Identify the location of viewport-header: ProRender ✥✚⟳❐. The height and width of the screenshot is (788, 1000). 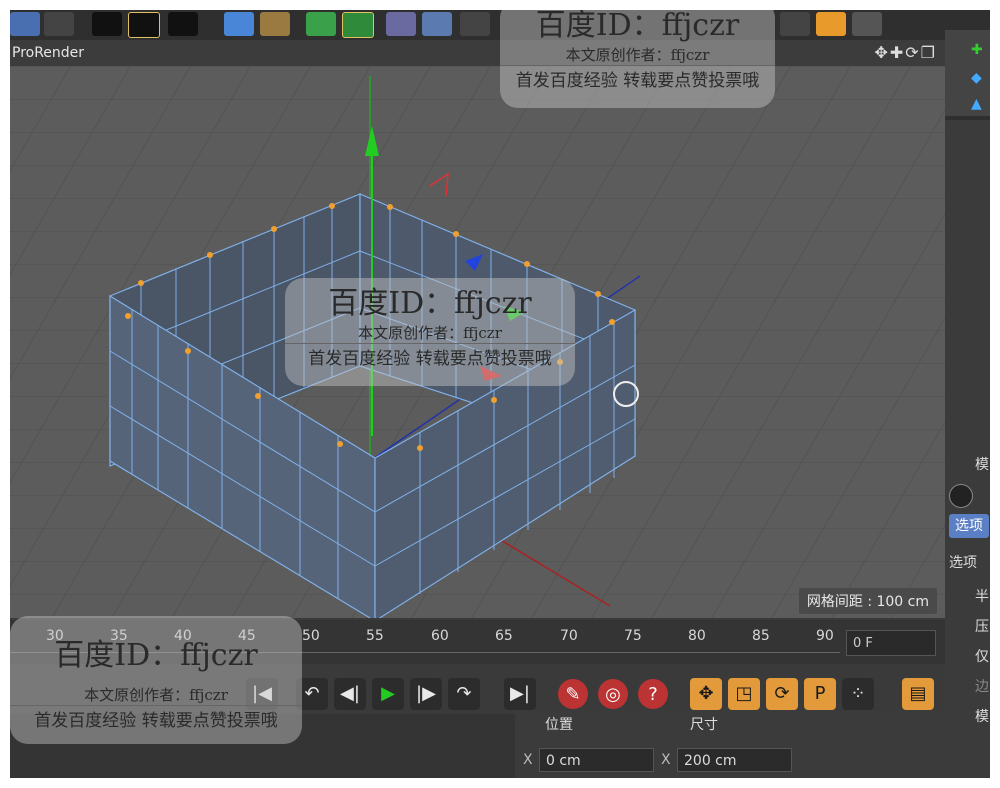
(477, 53).